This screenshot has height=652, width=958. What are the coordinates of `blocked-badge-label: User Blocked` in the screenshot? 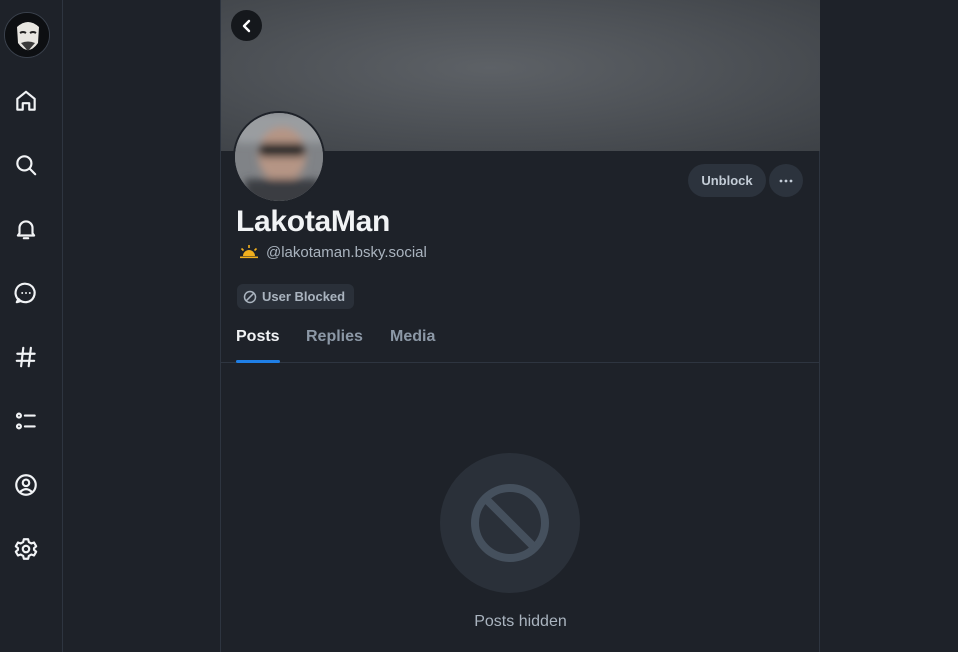 It's located at (304, 296).